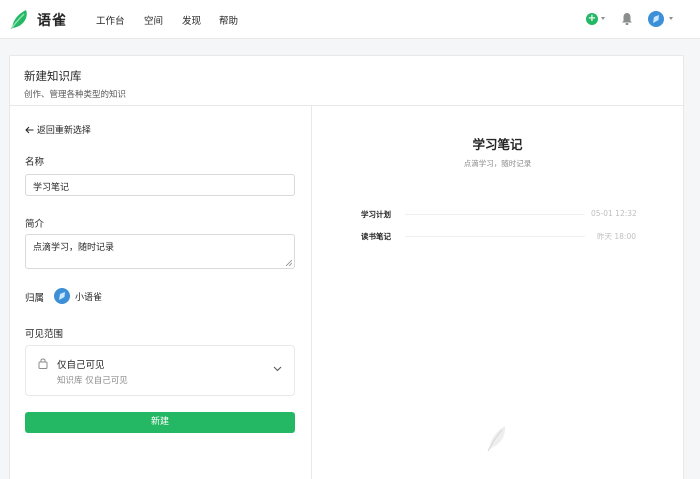 Image resolution: width=700 pixels, height=479 pixels. I want to click on feather-icon, so click(496, 439).